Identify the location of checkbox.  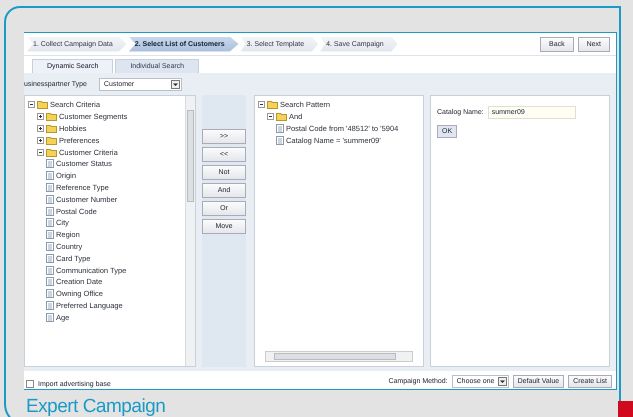
(30, 384).